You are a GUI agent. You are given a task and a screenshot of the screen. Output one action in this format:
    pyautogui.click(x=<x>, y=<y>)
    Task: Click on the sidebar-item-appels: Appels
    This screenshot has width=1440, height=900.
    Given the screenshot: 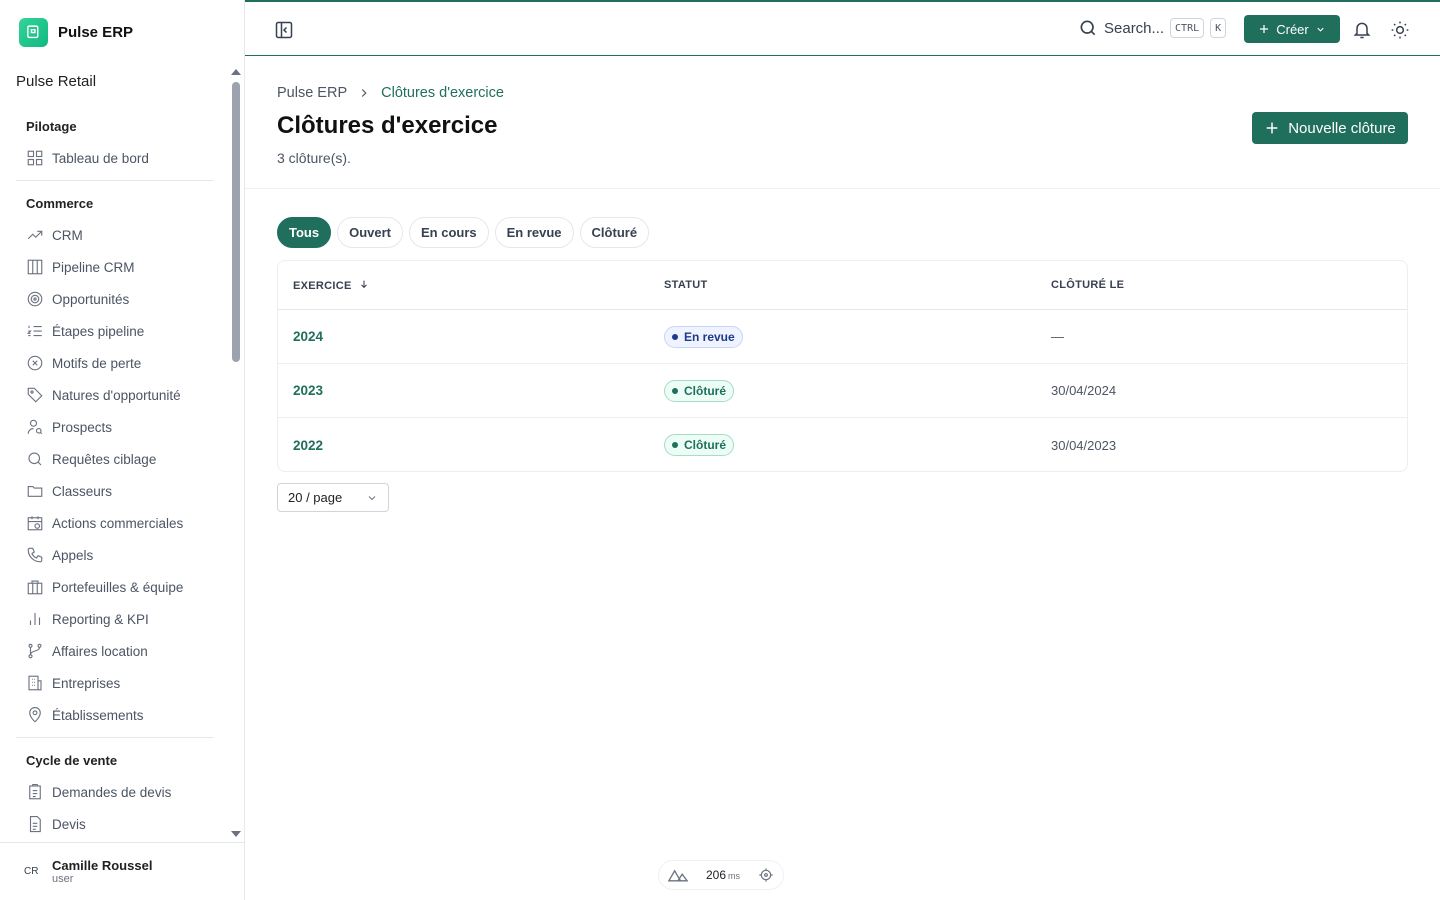 What is the action you would take?
    pyautogui.click(x=115, y=555)
    